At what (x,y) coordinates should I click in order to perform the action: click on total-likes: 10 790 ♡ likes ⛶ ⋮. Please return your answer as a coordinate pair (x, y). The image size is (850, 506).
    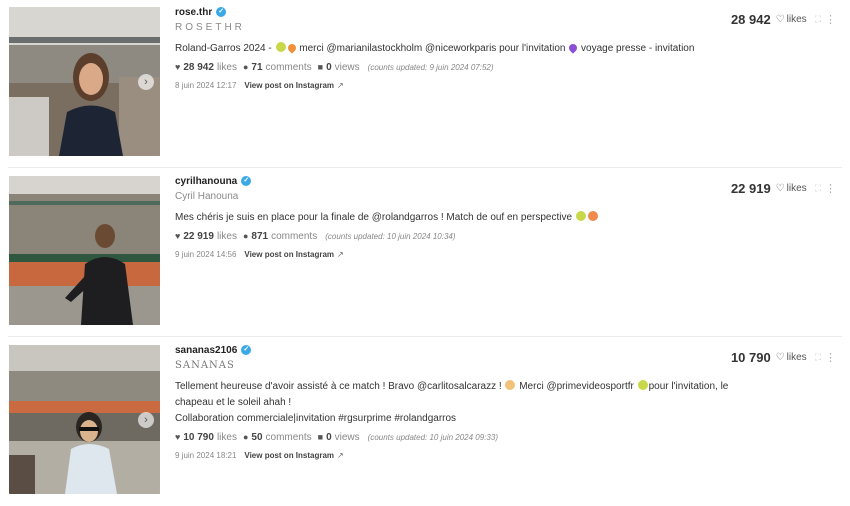
    Looking at the image, I should click on (783, 357).